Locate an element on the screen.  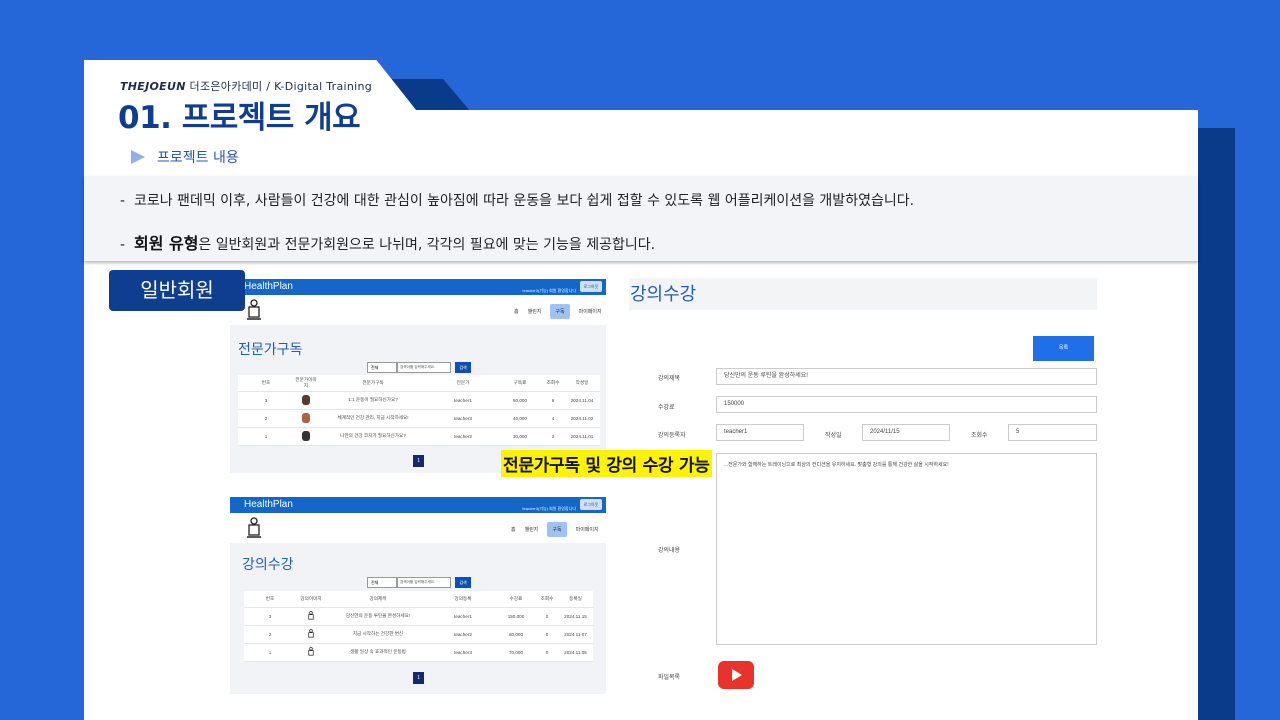
fee-label: 수강료 is located at coordinates (666, 408).